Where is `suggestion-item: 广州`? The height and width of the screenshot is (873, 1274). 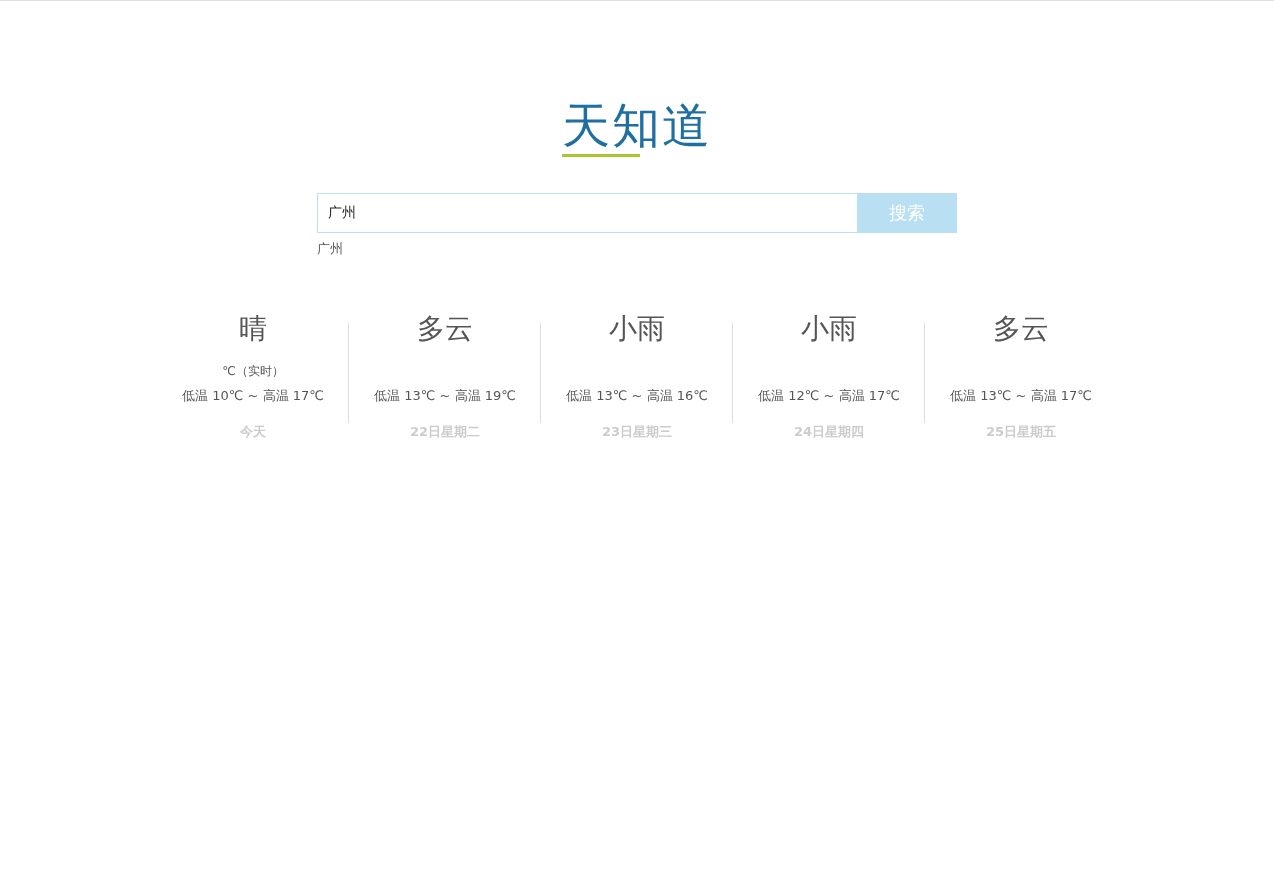
suggestion-item: 广州 is located at coordinates (330, 249).